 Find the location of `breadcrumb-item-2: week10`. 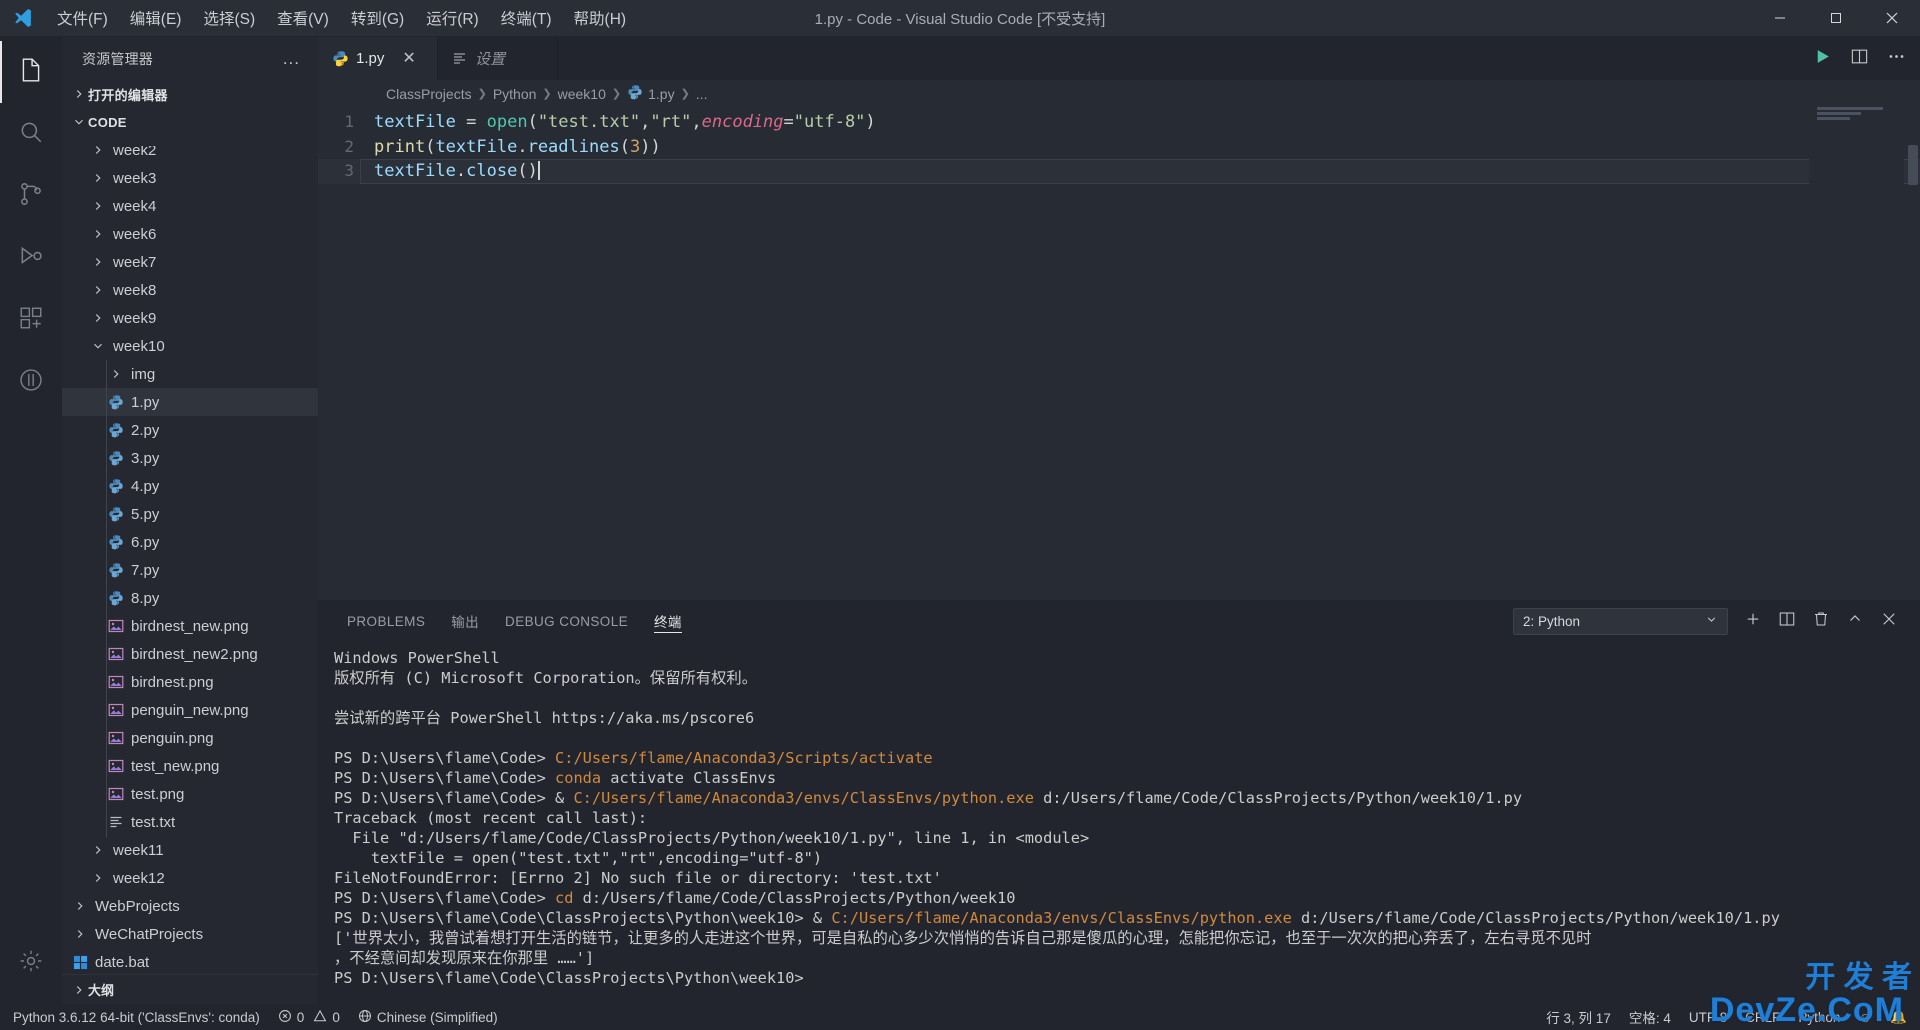

breadcrumb-item-2: week10 is located at coordinates (582, 94).